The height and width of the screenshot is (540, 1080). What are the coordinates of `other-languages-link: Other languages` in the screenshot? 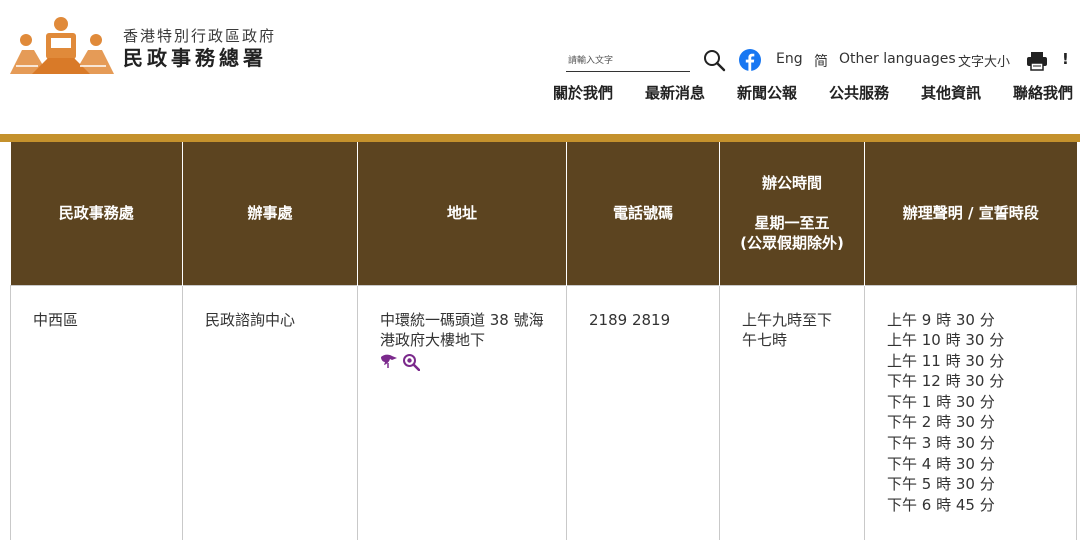 It's located at (897, 59).